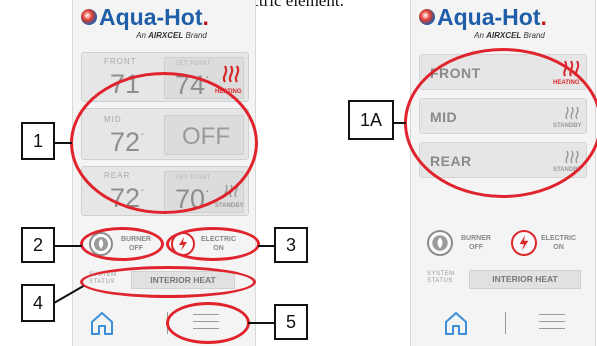 This screenshot has width=597, height=346. Describe the element at coordinates (500, 123) in the screenshot. I see `highlight-ring-zones-right` at that location.